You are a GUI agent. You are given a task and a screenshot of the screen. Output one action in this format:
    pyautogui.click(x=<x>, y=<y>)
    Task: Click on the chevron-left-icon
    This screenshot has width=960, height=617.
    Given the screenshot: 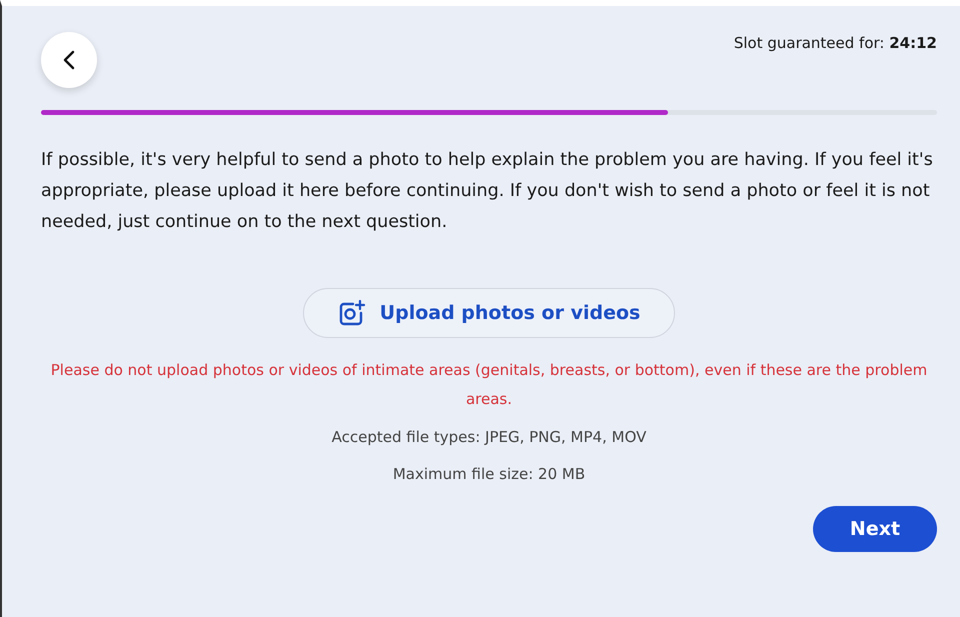 What is the action you would take?
    pyautogui.click(x=69, y=60)
    